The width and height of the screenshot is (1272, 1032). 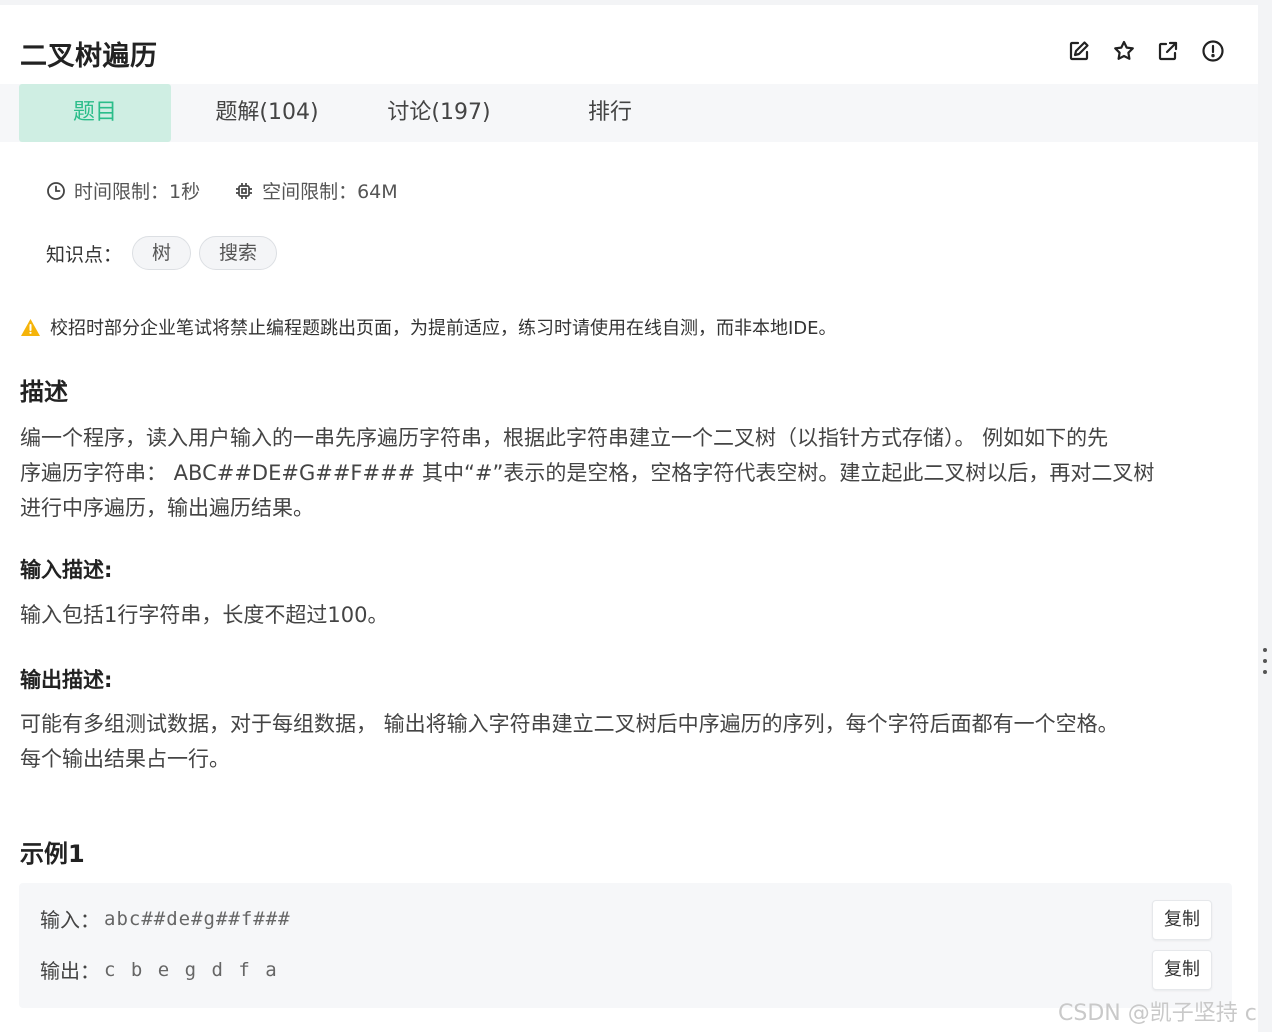 What do you see at coordinates (52, 854) in the screenshot?
I see `example-heading: 示例1` at bounding box center [52, 854].